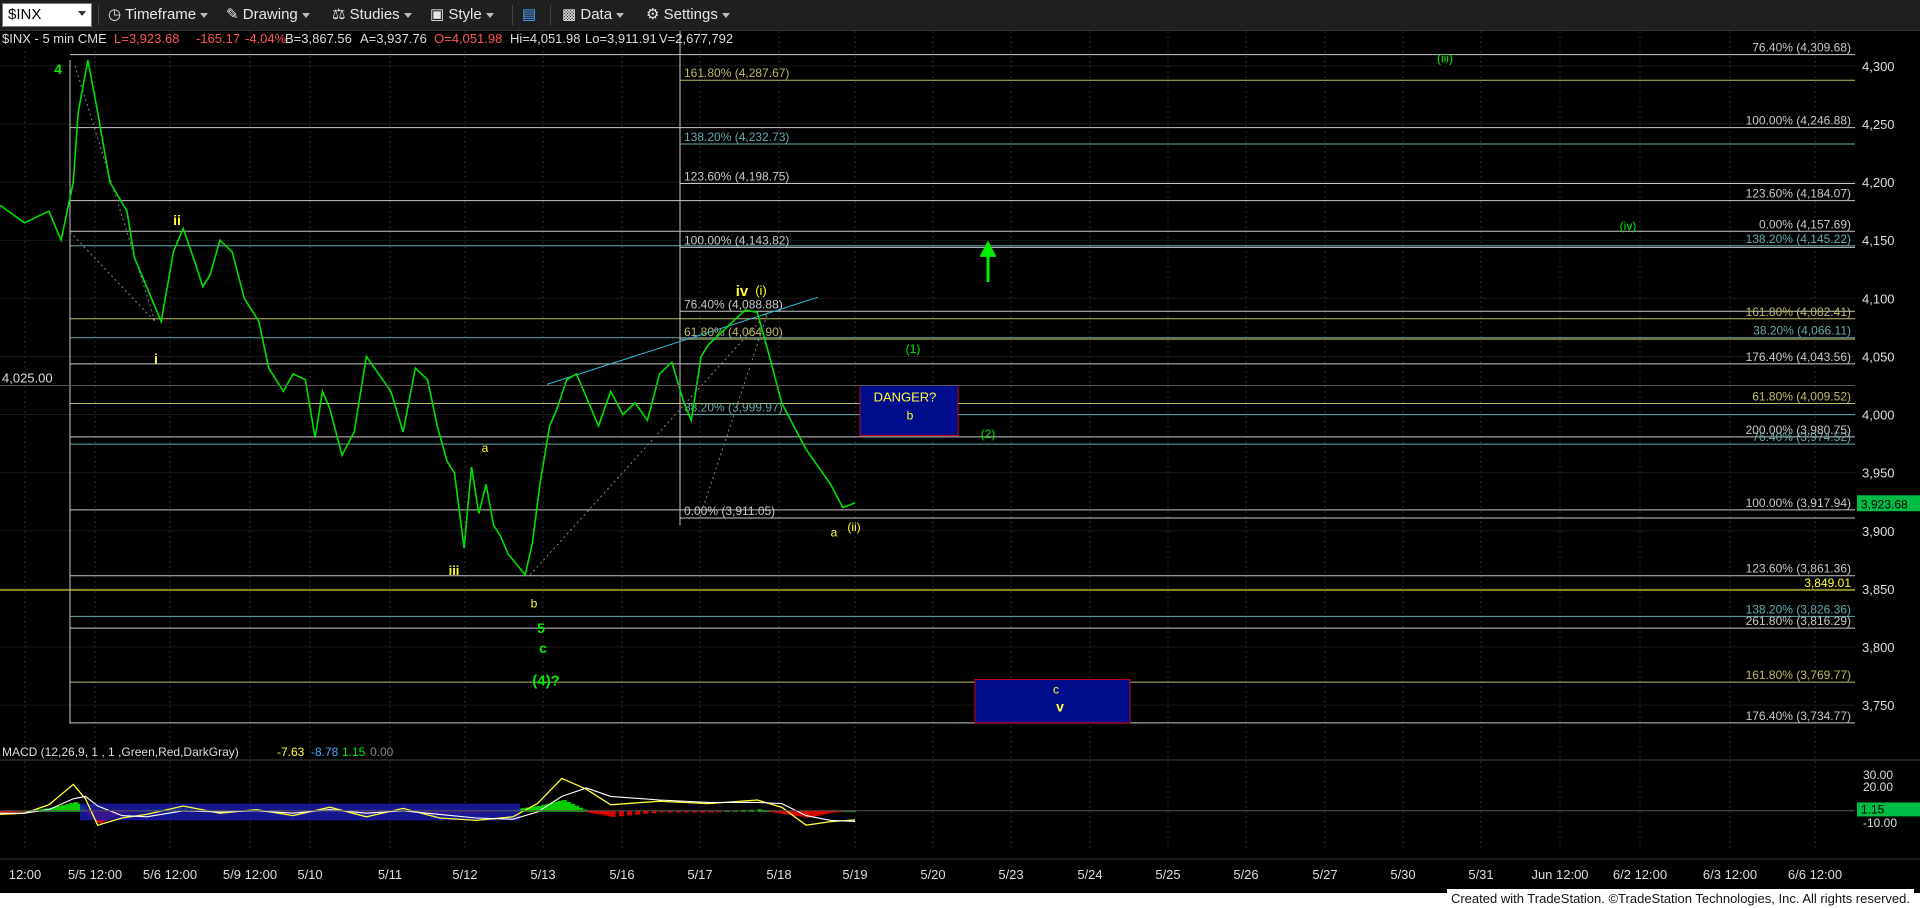 This screenshot has height=908, width=1920. I want to click on clock-icon: ◷, so click(115, 14).